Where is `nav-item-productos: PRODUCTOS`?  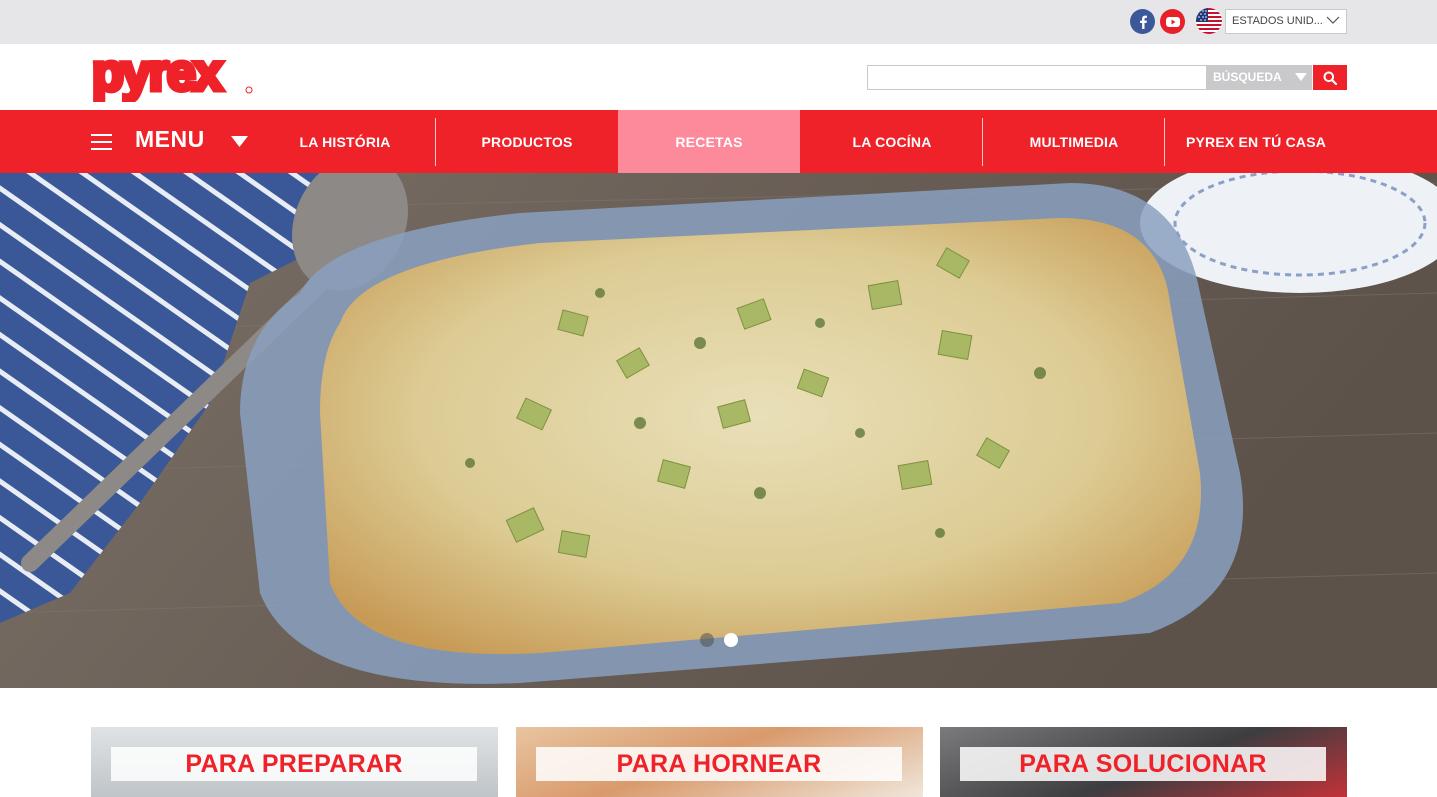 nav-item-productos: PRODUCTOS is located at coordinates (527, 141).